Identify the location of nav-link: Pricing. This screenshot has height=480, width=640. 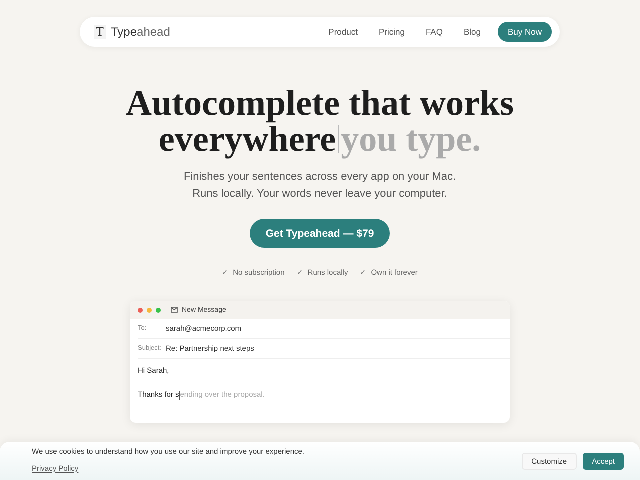
(391, 32).